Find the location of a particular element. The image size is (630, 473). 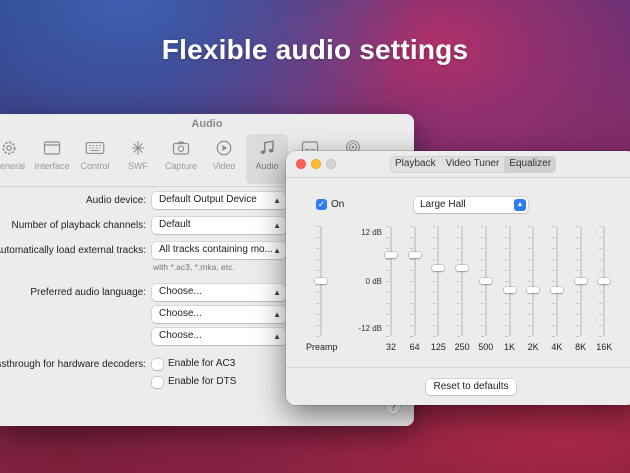

toolbar-audio: Audio is located at coordinates (267, 159).